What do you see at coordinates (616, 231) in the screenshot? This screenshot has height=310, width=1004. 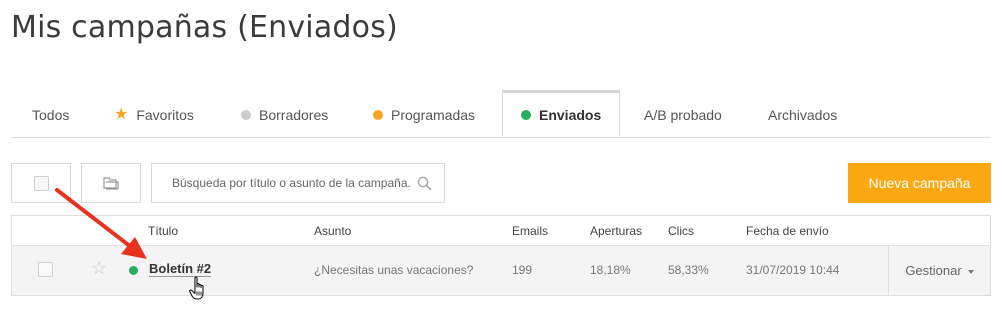 I see `column-header-opens: Aperturas` at bounding box center [616, 231].